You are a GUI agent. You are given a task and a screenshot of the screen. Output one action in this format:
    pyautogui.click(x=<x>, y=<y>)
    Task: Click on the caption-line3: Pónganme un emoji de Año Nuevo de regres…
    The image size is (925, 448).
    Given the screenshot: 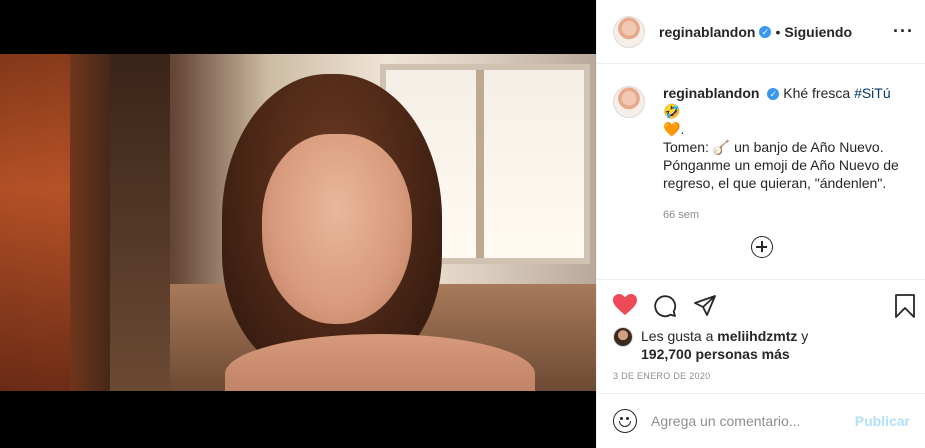 What is the action you would take?
    pyautogui.click(x=781, y=174)
    